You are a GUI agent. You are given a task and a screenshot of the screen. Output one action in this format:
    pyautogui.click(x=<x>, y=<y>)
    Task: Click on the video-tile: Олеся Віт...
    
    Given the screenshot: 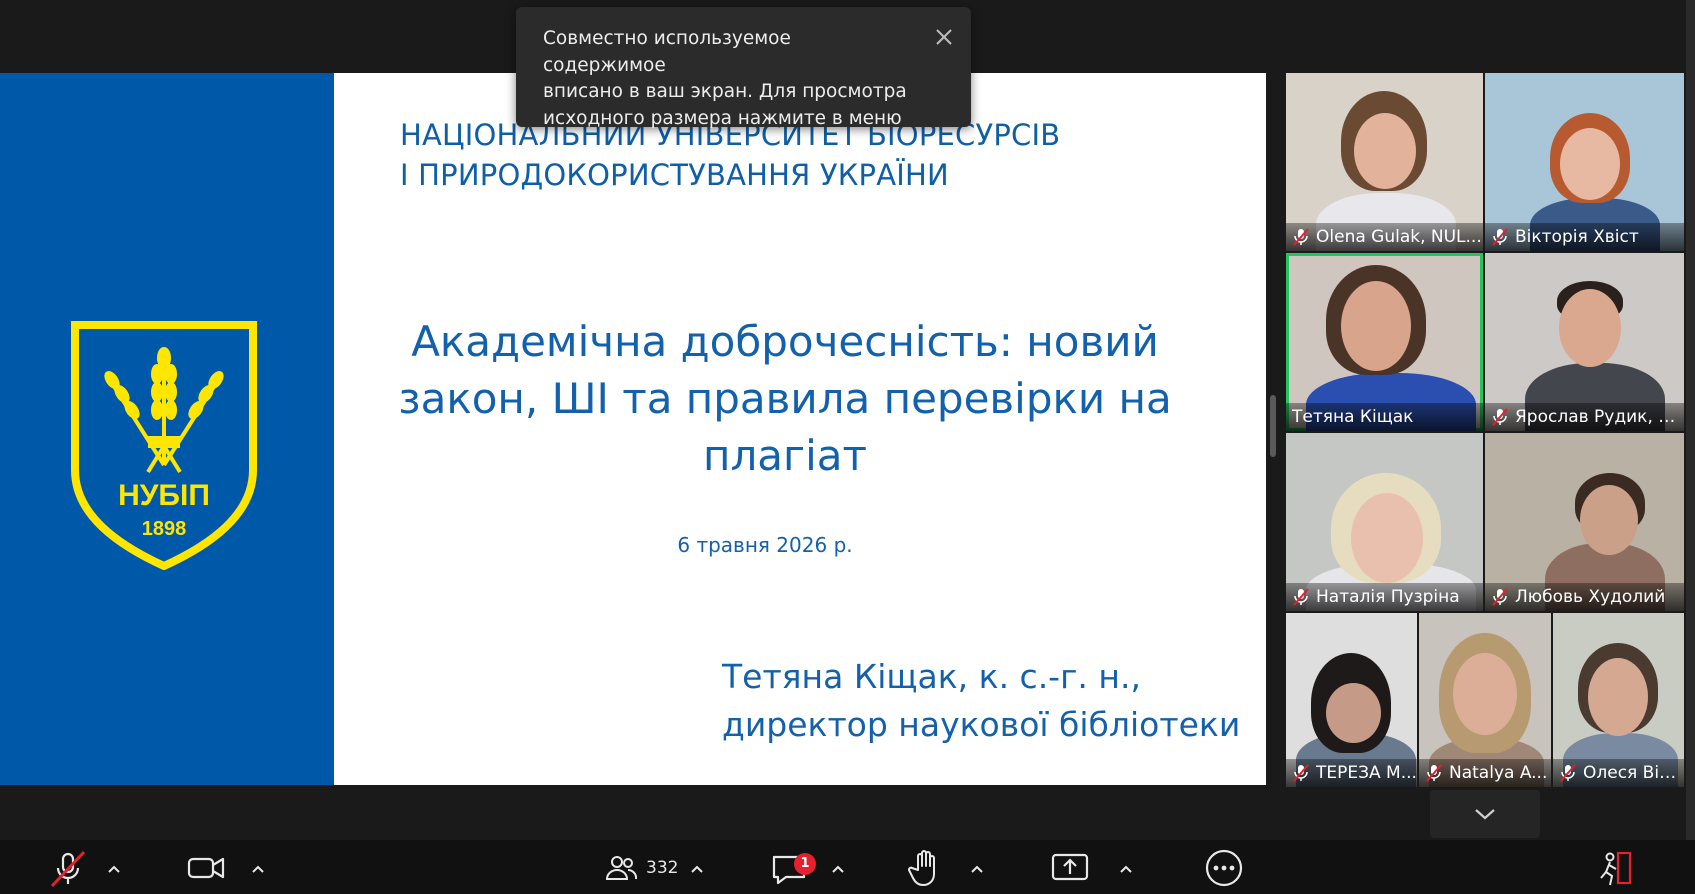 What is the action you would take?
    pyautogui.click(x=1618, y=700)
    